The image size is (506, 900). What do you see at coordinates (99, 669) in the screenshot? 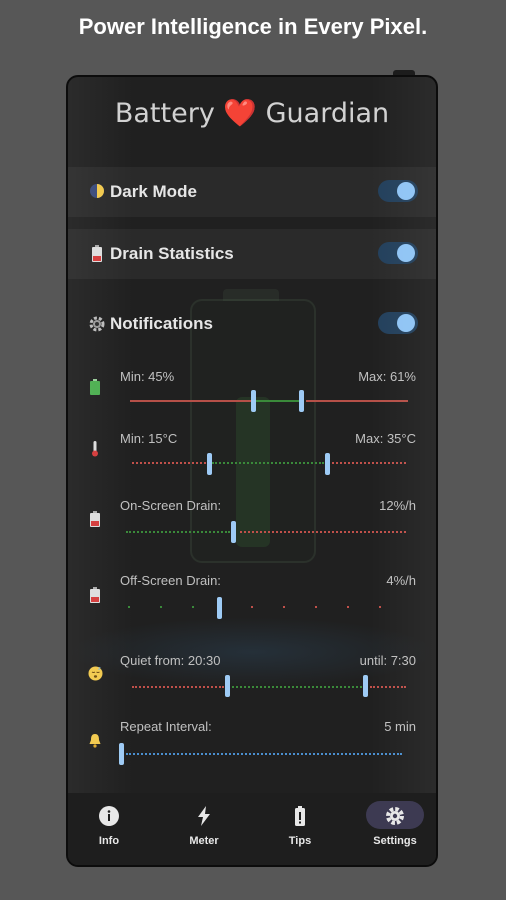
I see `svg-text: z` at bounding box center [99, 669].